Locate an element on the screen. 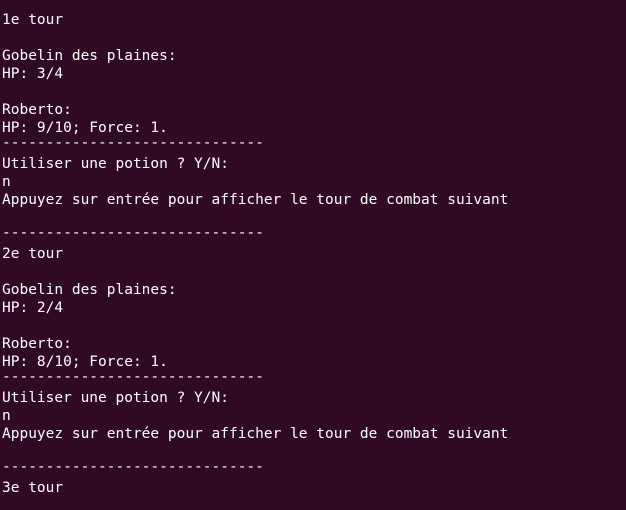 This screenshot has height=510, width=626. output-line: 2e tour is located at coordinates (33, 254).